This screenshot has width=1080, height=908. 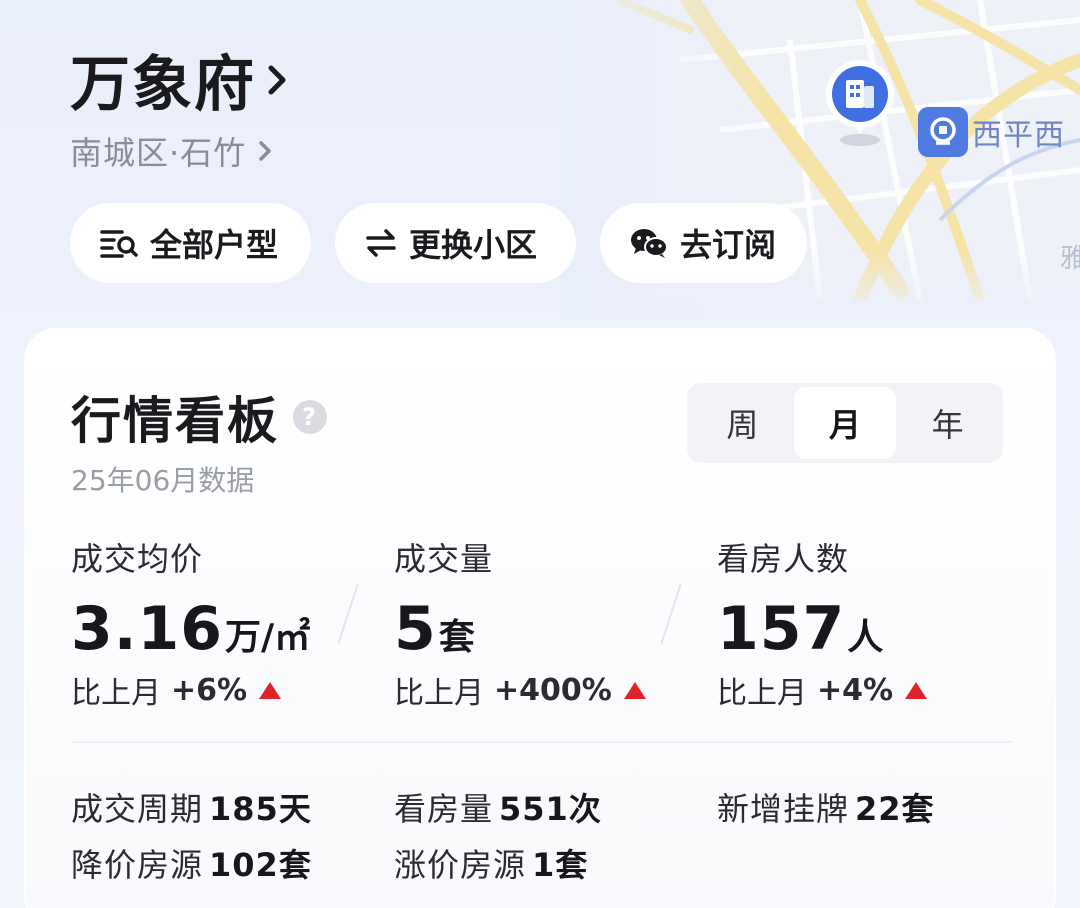 I want to click on metric-price-drop: 降价房源 102套, so click(x=191, y=863).